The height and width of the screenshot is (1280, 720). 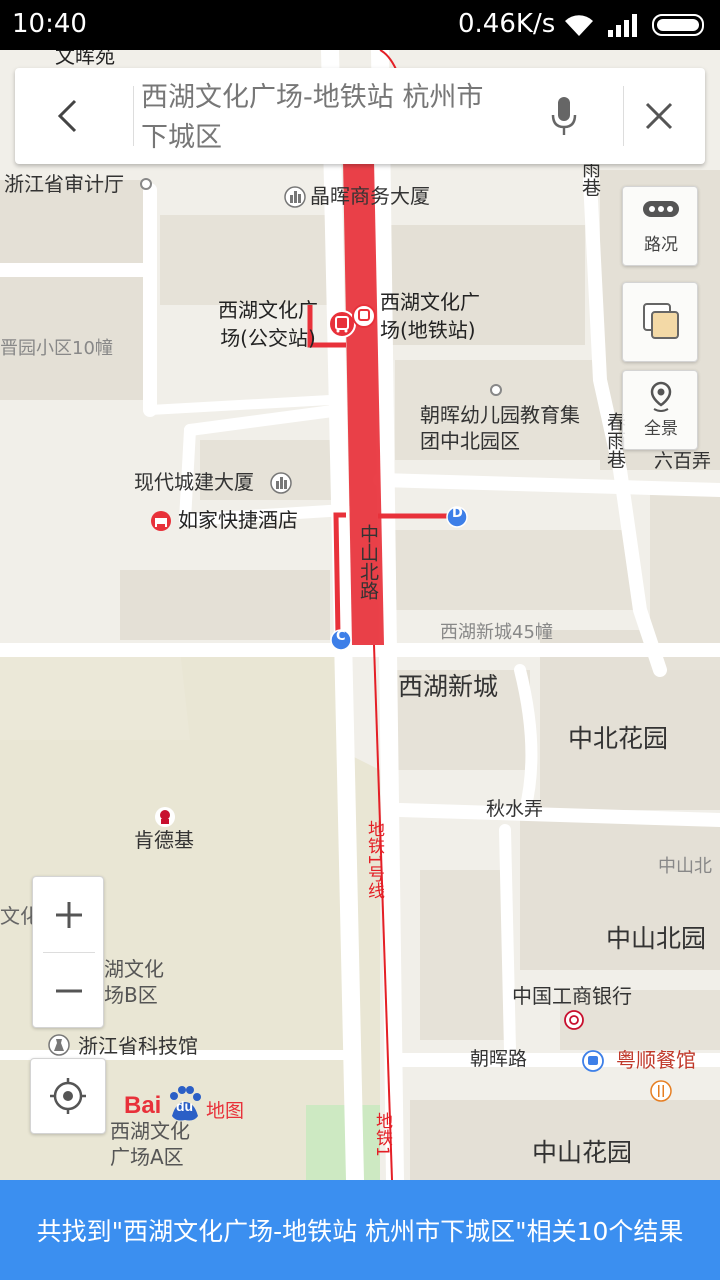 What do you see at coordinates (368, 562) in the screenshot?
I see `road-label-zhongshan-north-road: 中山北路` at bounding box center [368, 562].